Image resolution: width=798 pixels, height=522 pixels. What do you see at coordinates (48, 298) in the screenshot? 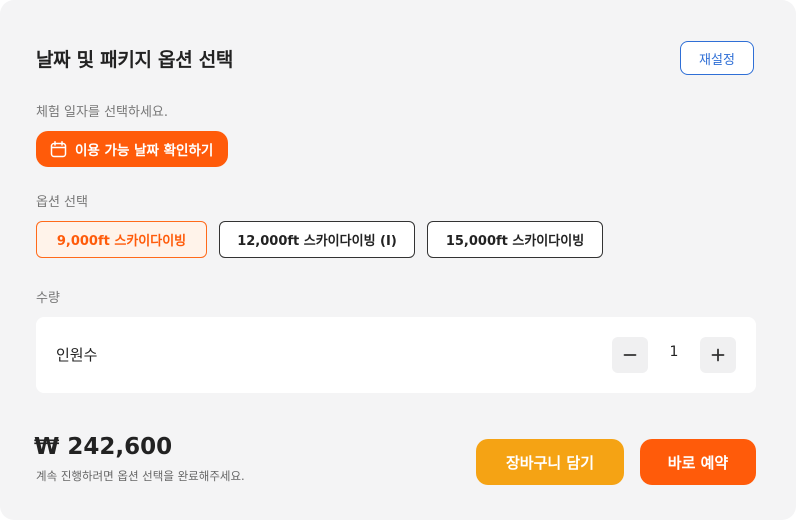
I see `quantity-section-label: 수량` at bounding box center [48, 298].